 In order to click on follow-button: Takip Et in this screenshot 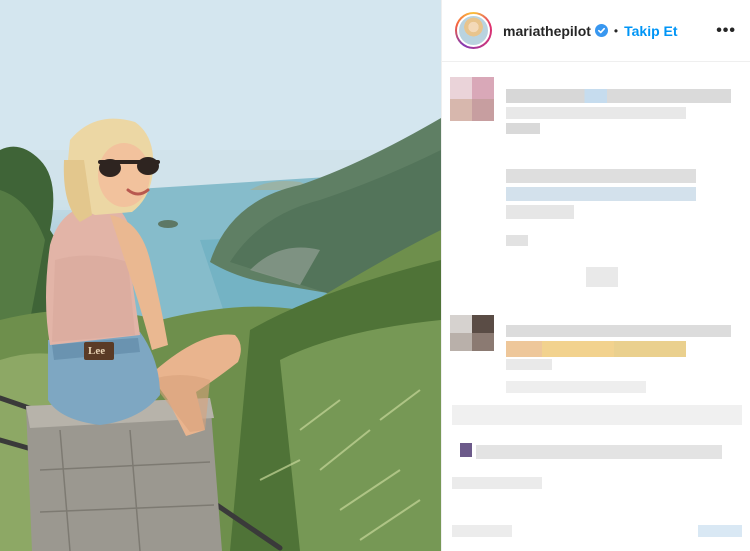, I will do `click(650, 31)`.